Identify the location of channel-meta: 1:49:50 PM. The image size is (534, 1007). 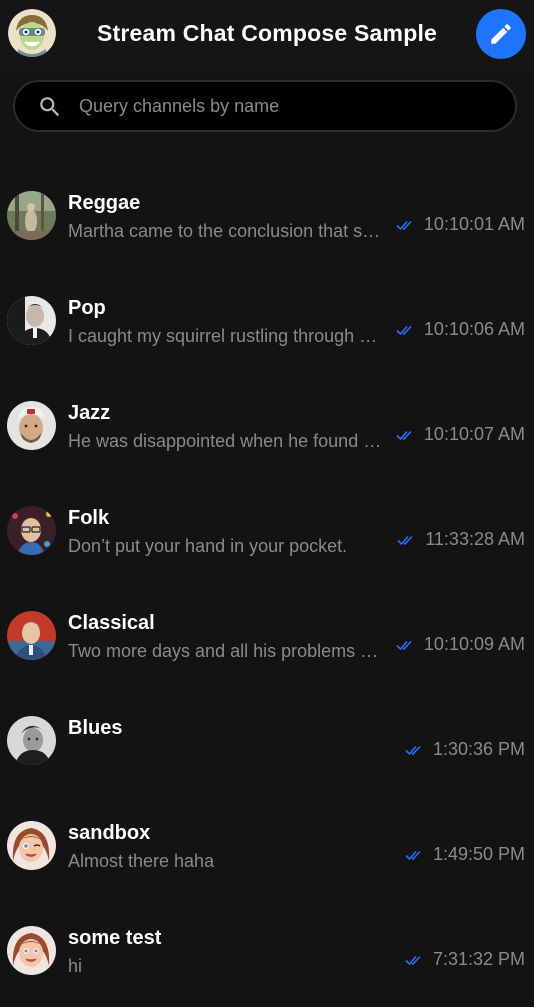
(465, 854).